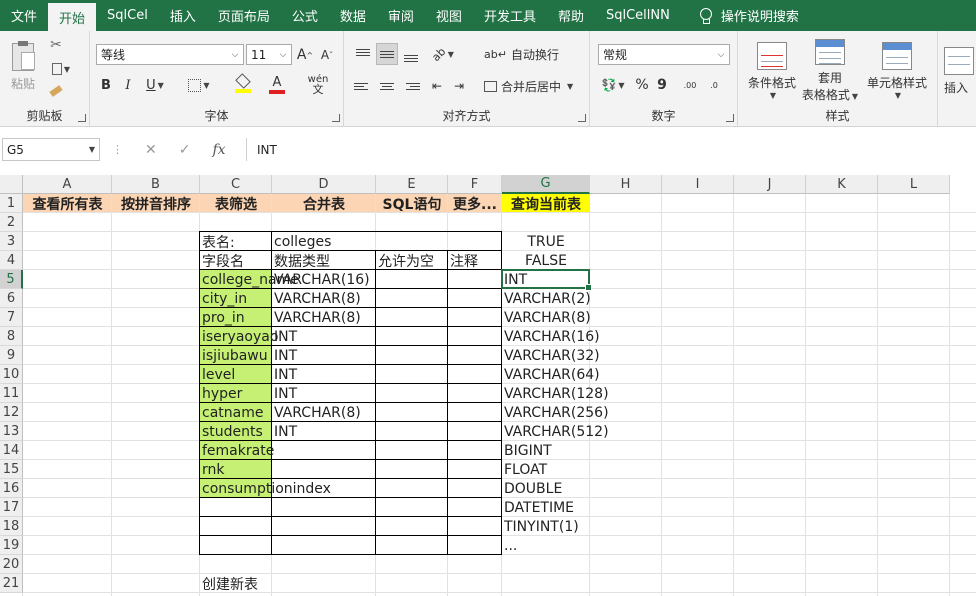  I want to click on type-option-10: FLOAT, so click(524, 469).